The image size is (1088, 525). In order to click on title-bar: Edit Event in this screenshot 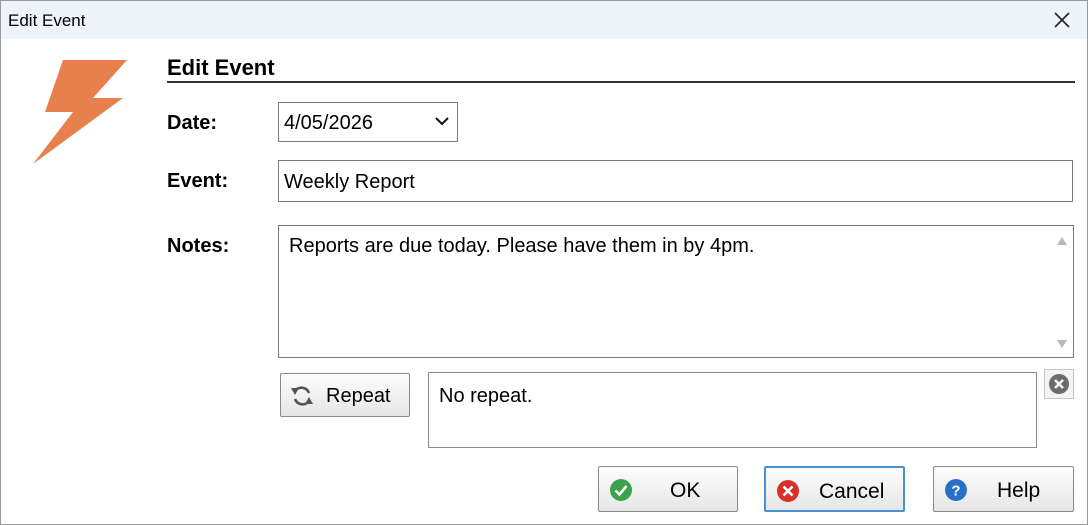, I will do `click(544, 20)`.